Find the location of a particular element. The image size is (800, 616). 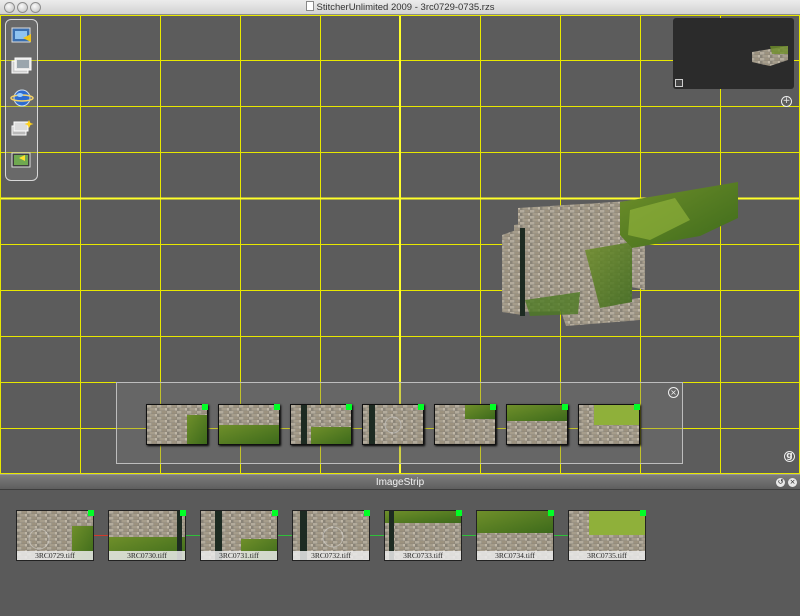

grid-toggle-button: g is located at coordinates (789, 456).